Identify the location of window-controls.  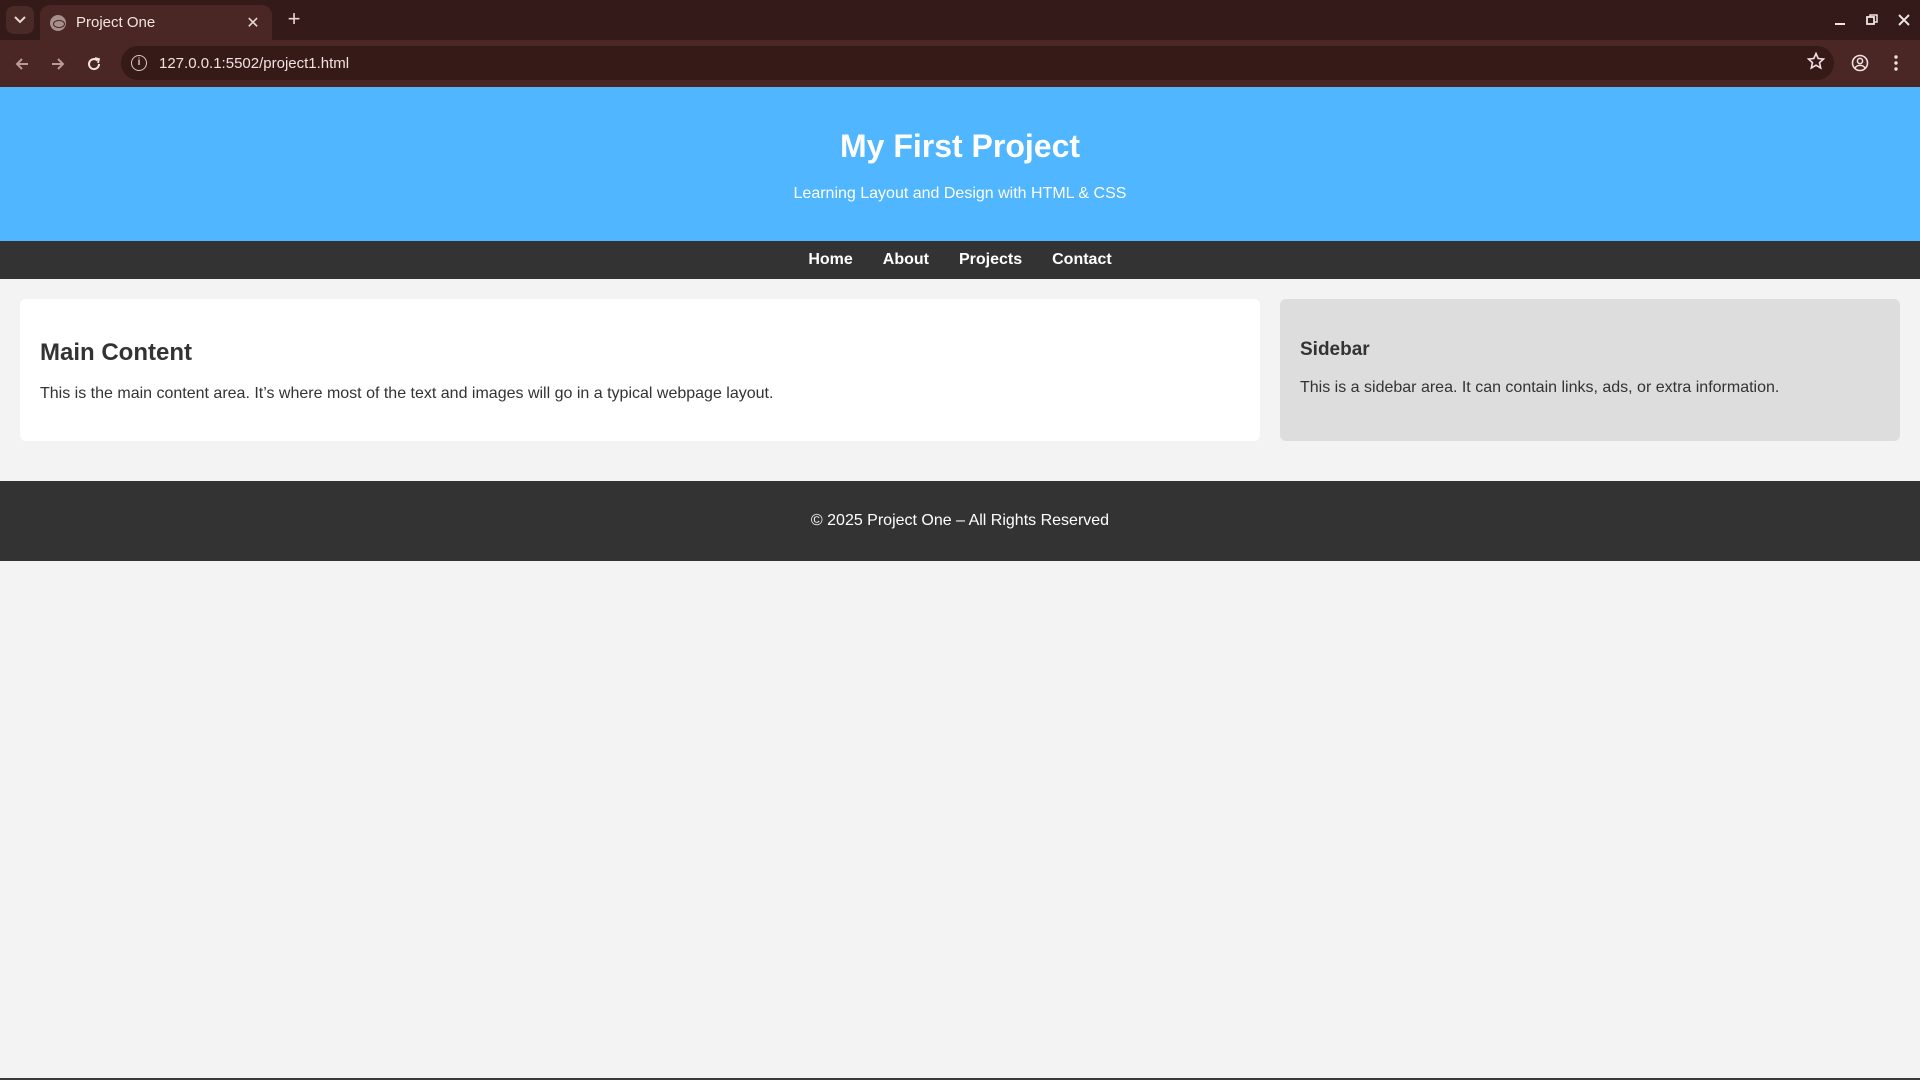
(1872, 20).